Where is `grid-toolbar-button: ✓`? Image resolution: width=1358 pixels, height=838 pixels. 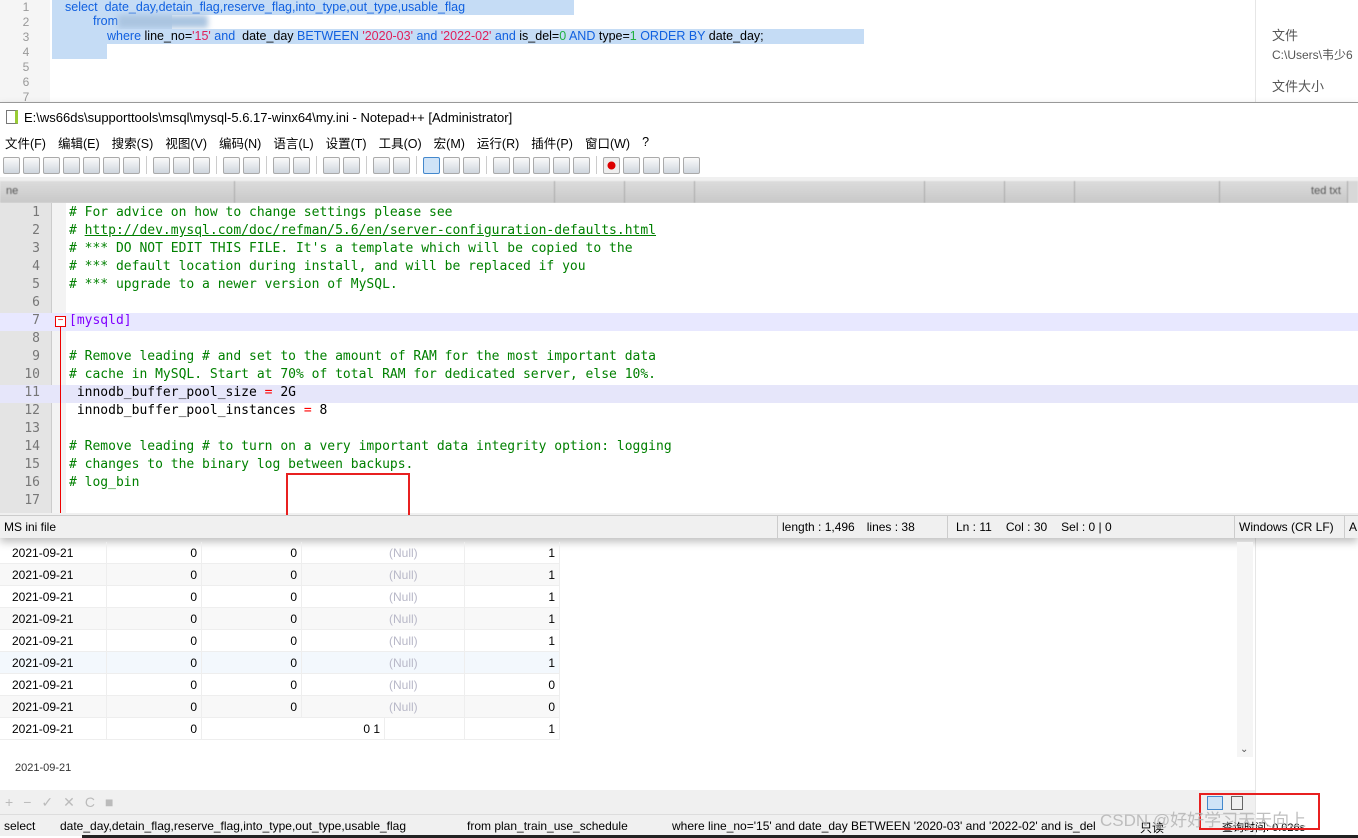 grid-toolbar-button: ✓ is located at coordinates (47, 802).